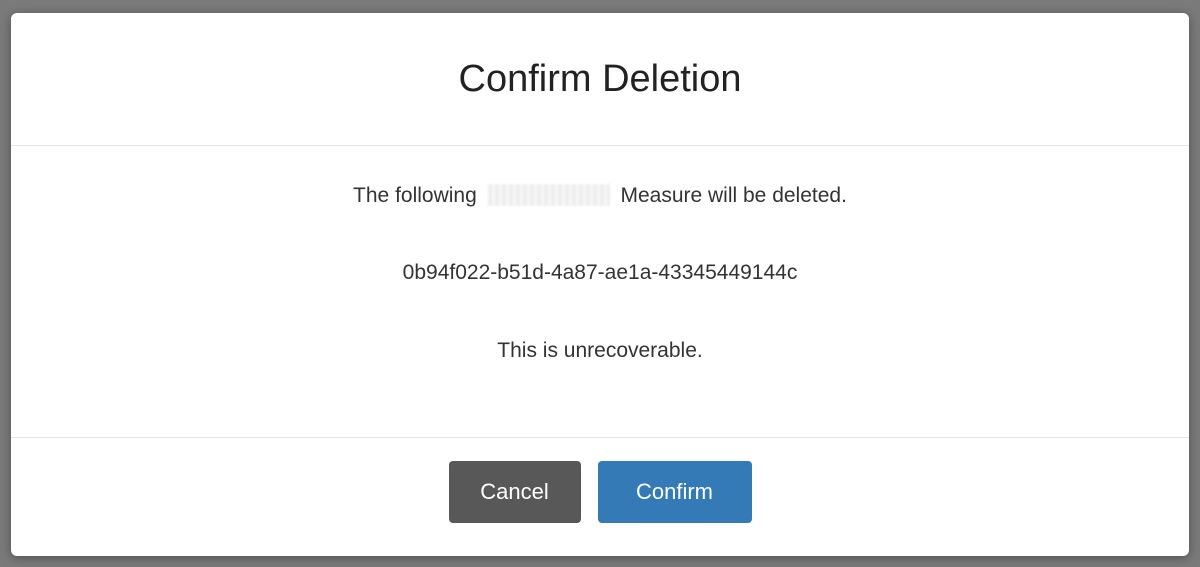  I want to click on warning-text: This is unrecoverable., so click(600, 350).